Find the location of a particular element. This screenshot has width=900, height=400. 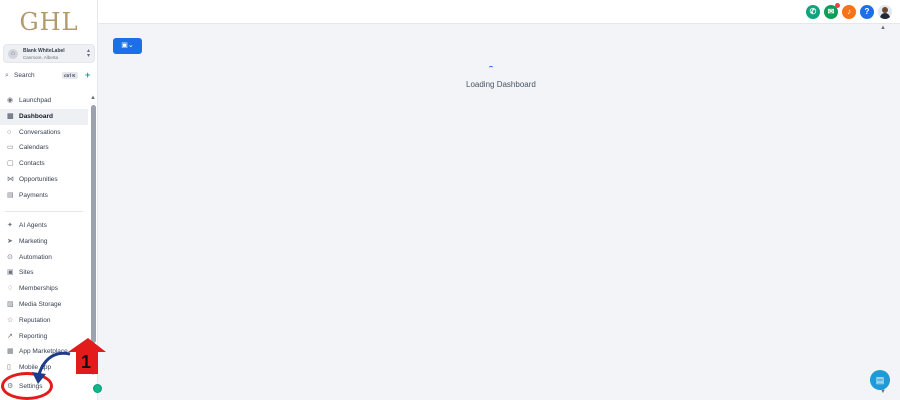

receipt-icon: ▤ is located at coordinates (10, 195).